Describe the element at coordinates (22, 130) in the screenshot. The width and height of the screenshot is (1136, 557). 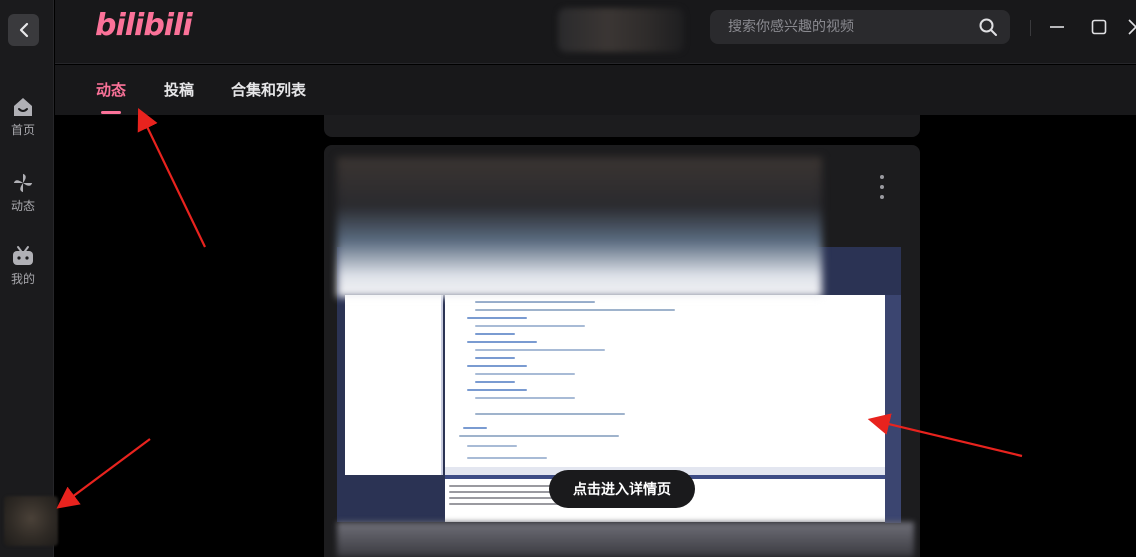
I see `rail-item-label: 首页` at that location.